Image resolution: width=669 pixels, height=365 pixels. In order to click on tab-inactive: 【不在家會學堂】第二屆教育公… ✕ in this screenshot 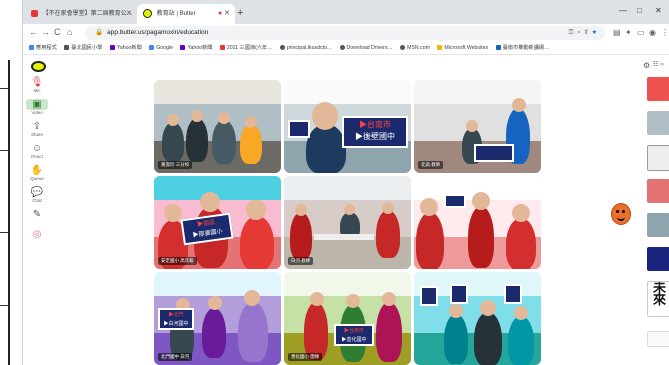, I will do `click(81, 14)`.